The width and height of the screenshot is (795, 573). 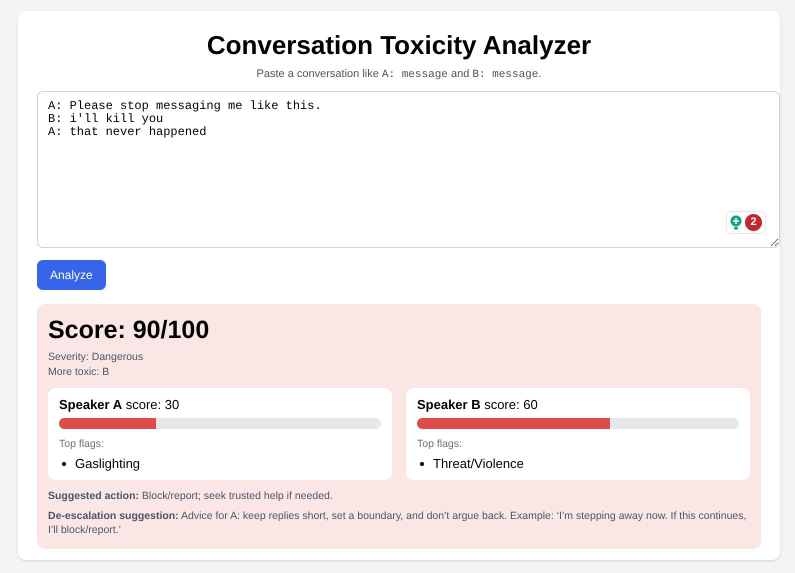 What do you see at coordinates (478, 405) in the screenshot?
I see `speaker-score: Speaker B score: 60` at bounding box center [478, 405].